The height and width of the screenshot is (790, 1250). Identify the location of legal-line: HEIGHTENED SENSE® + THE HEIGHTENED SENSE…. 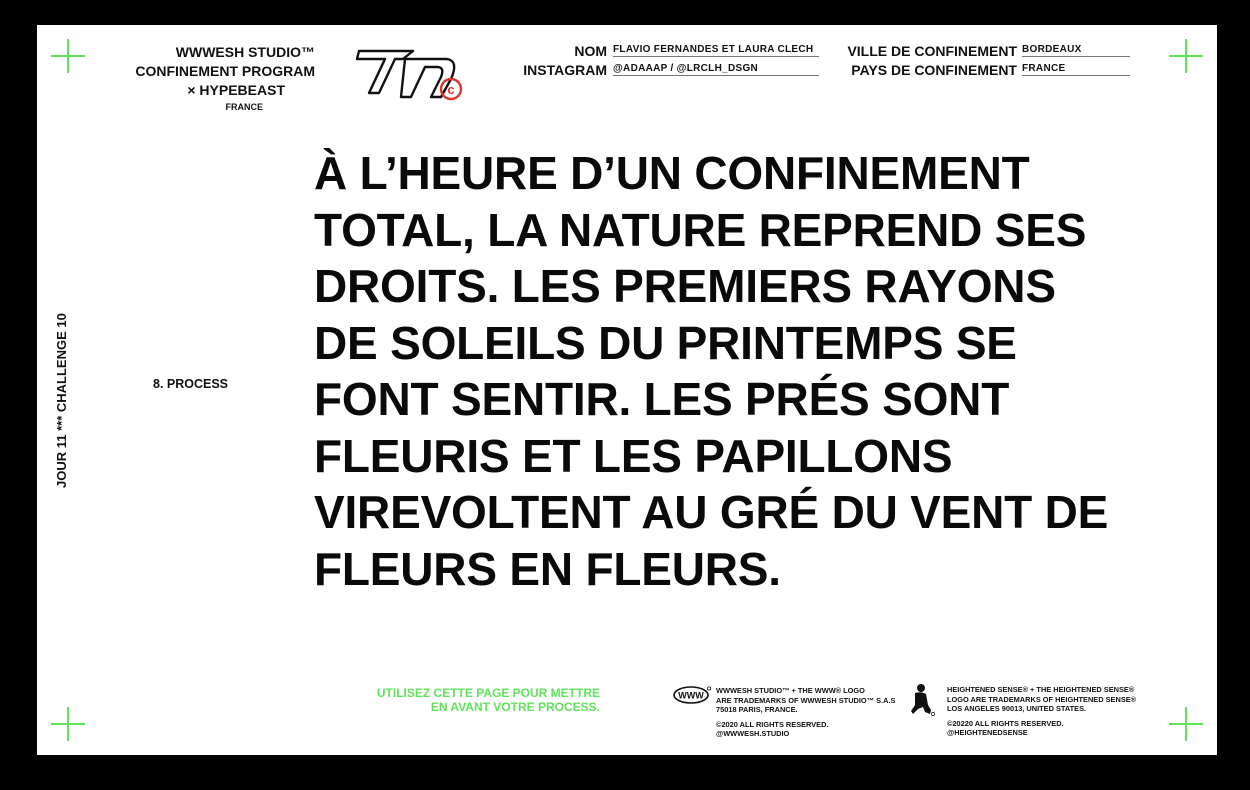
(1041, 689).